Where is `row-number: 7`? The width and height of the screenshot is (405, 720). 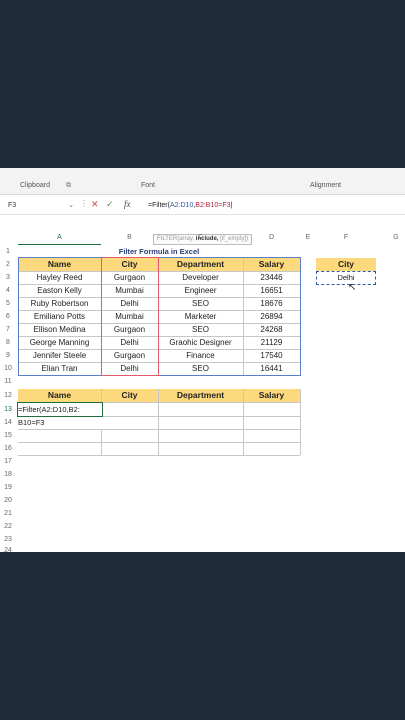 row-number: 7 is located at coordinates (8, 329).